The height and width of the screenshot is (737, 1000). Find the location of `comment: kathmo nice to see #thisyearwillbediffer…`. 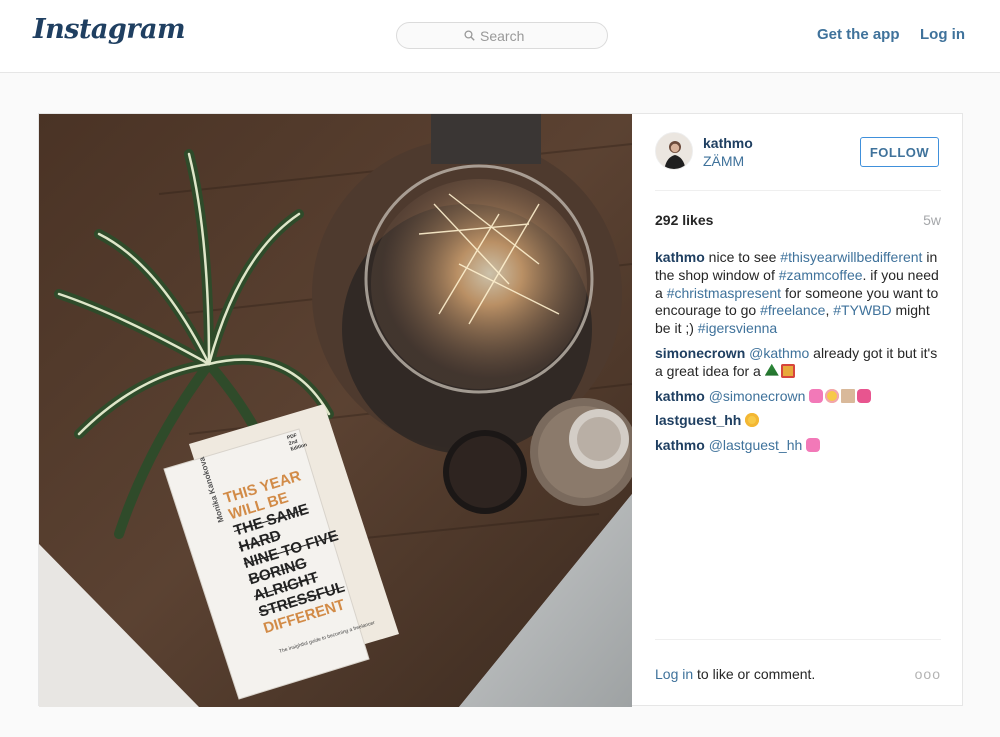

comment: kathmo nice to see #thisyearwillbediffer… is located at coordinates (798, 293).